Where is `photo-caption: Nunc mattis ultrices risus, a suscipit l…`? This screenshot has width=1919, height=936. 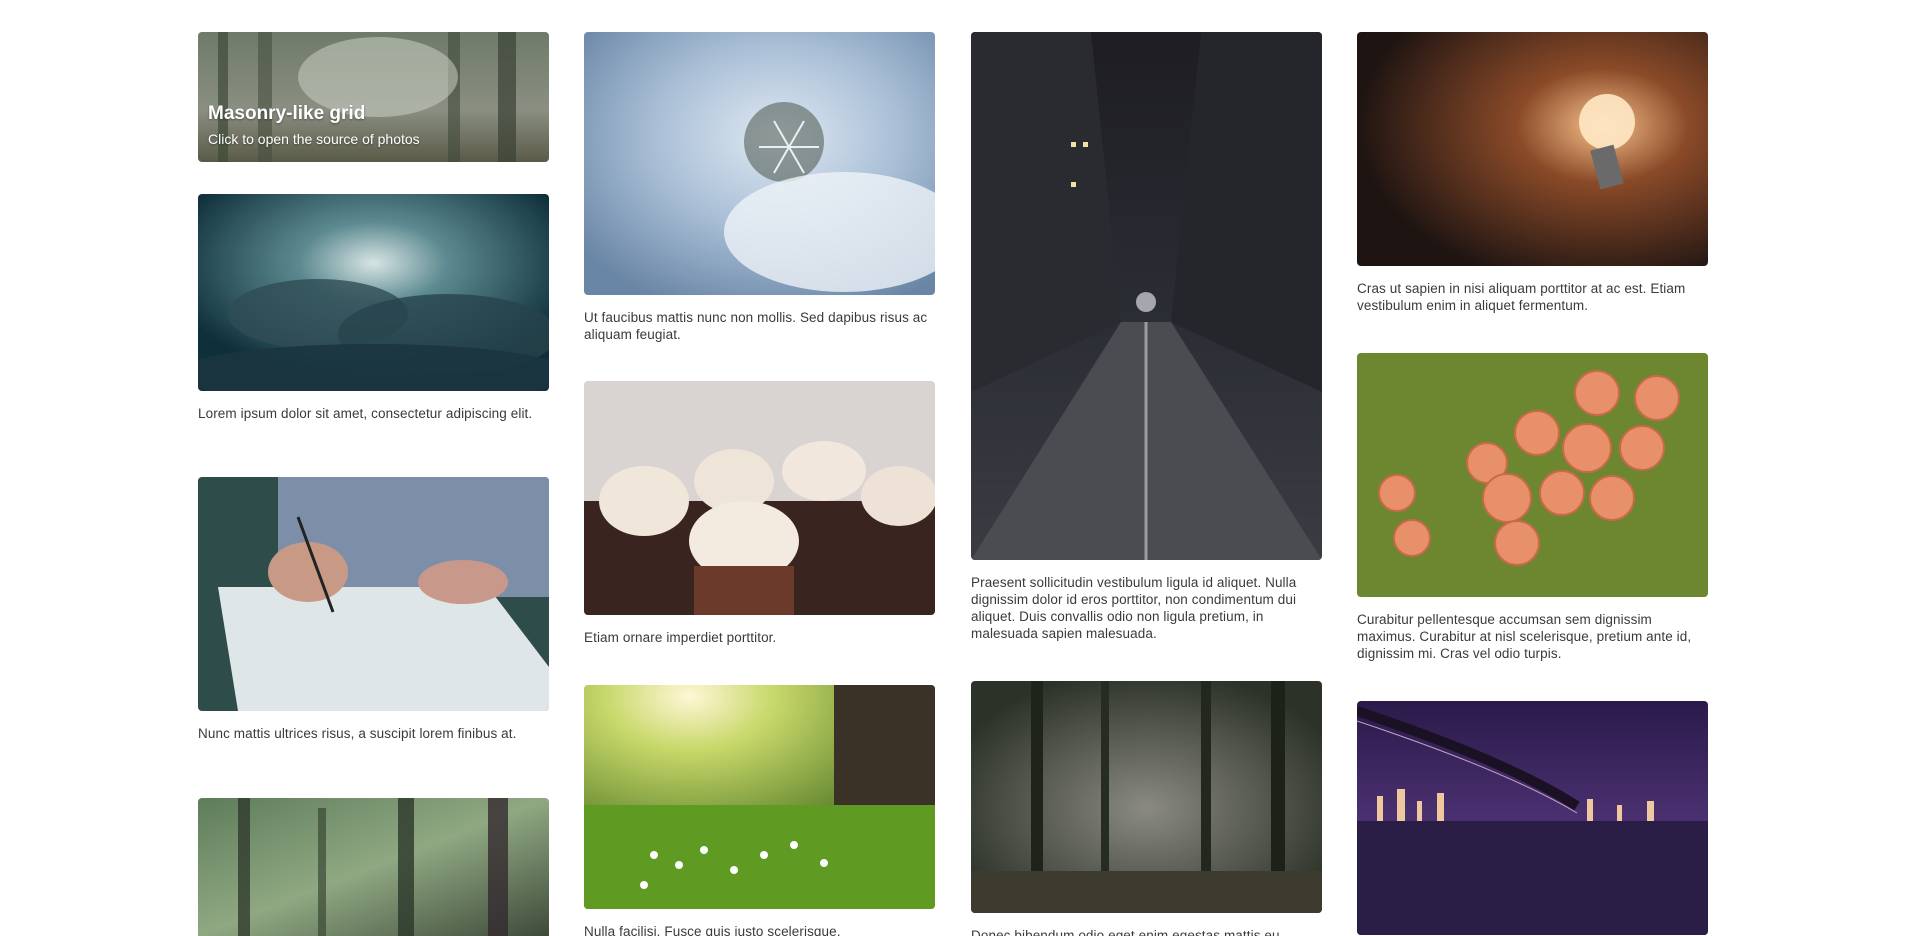 photo-caption: Nunc mattis ultrices risus, a suscipit l… is located at coordinates (357, 733).